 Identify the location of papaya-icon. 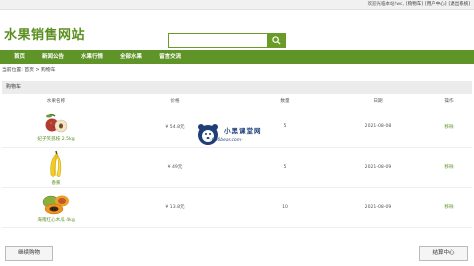
(56, 204).